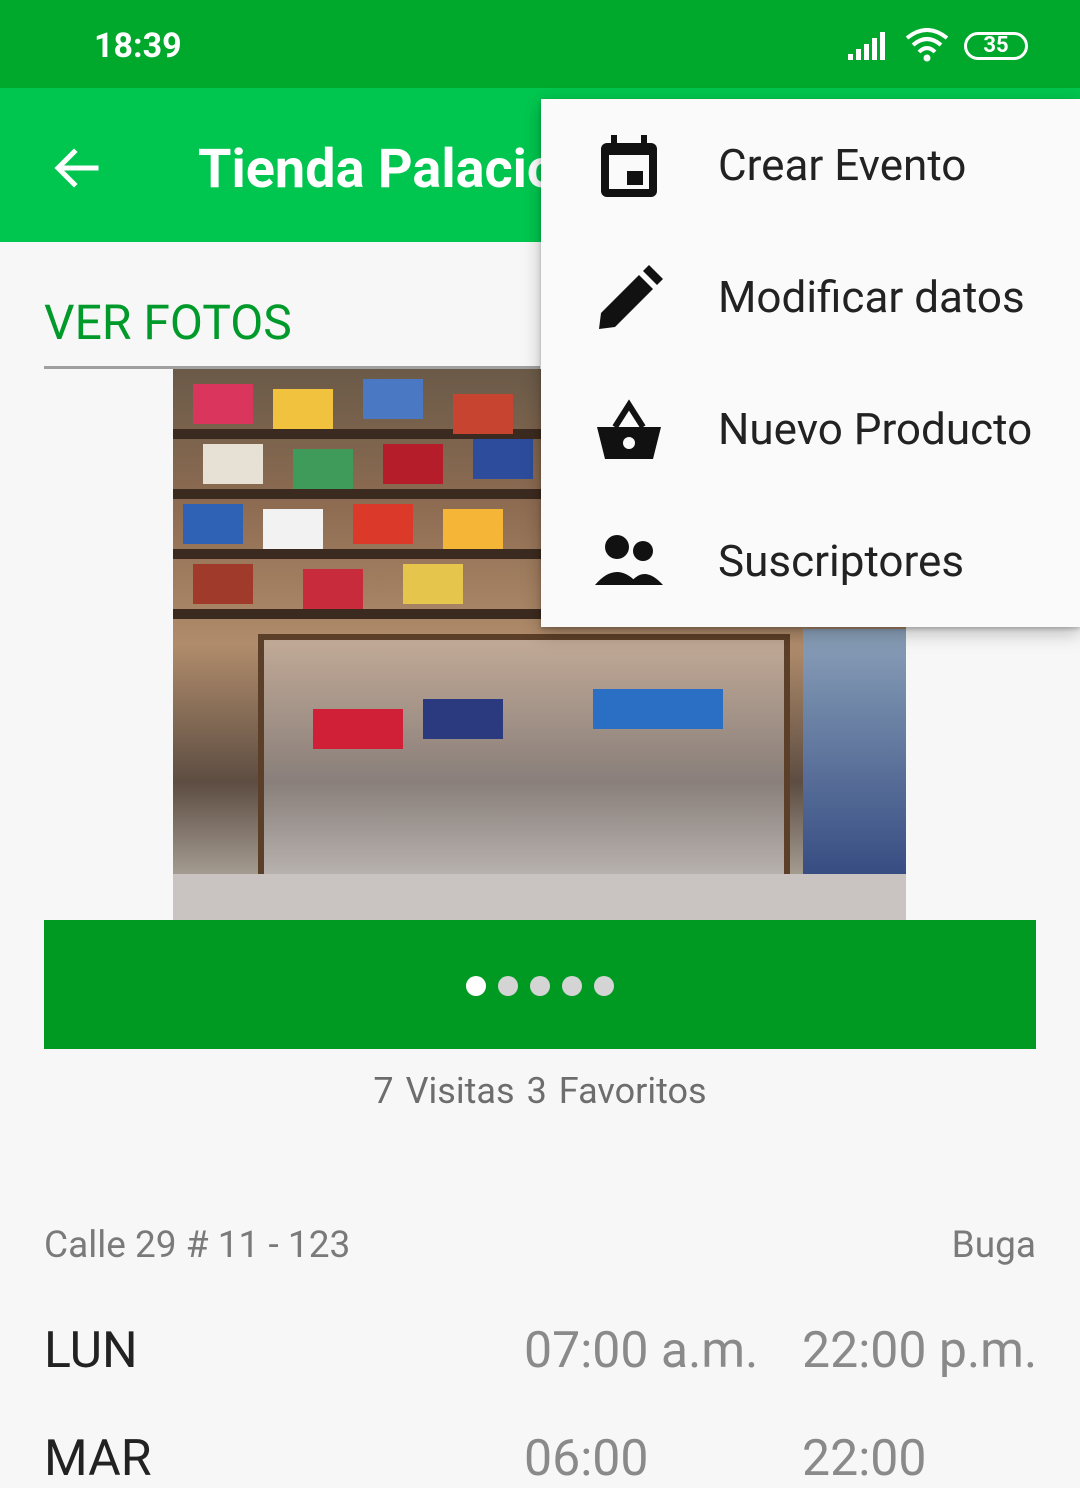 Image resolution: width=1080 pixels, height=1488 pixels. I want to click on visits-label: Visitas, so click(460, 1091).